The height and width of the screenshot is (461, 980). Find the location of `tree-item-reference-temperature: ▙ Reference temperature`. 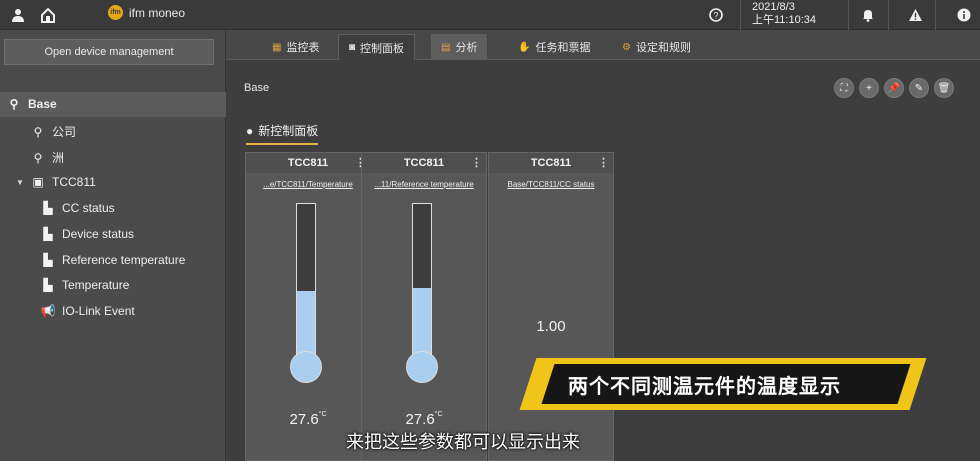

tree-item-reference-temperature: ▙ Reference temperature is located at coordinates (112, 260).